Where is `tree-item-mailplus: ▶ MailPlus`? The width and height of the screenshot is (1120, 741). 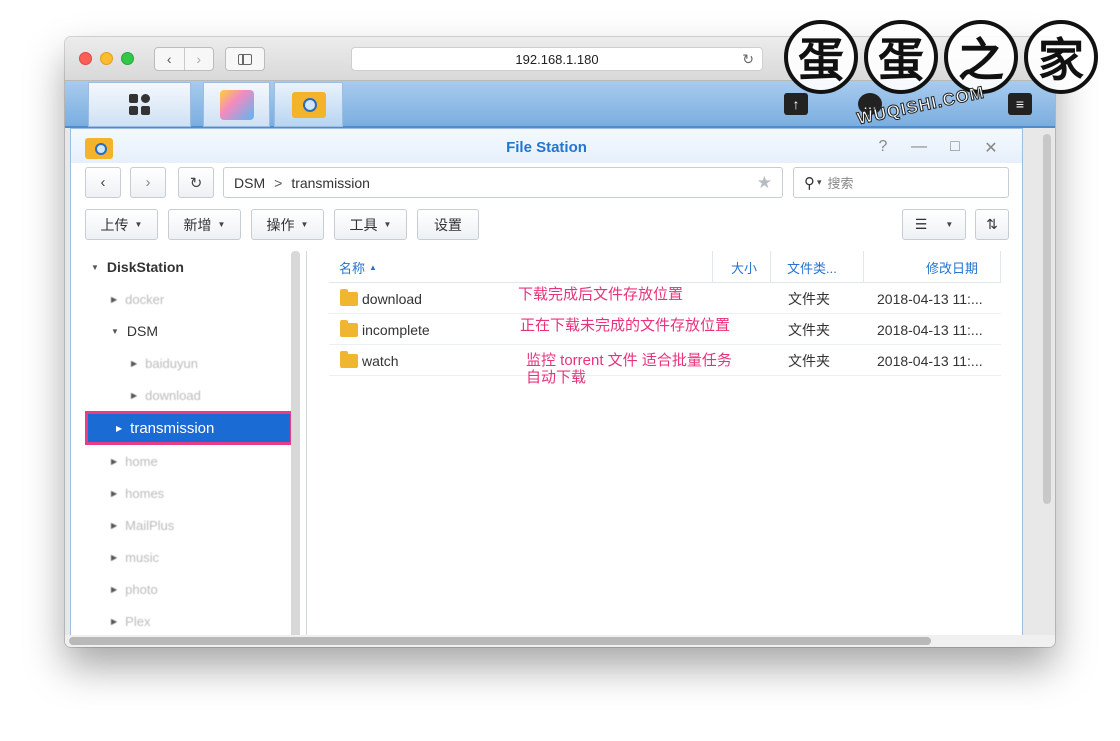 tree-item-mailplus: ▶ MailPlus is located at coordinates (142, 525).